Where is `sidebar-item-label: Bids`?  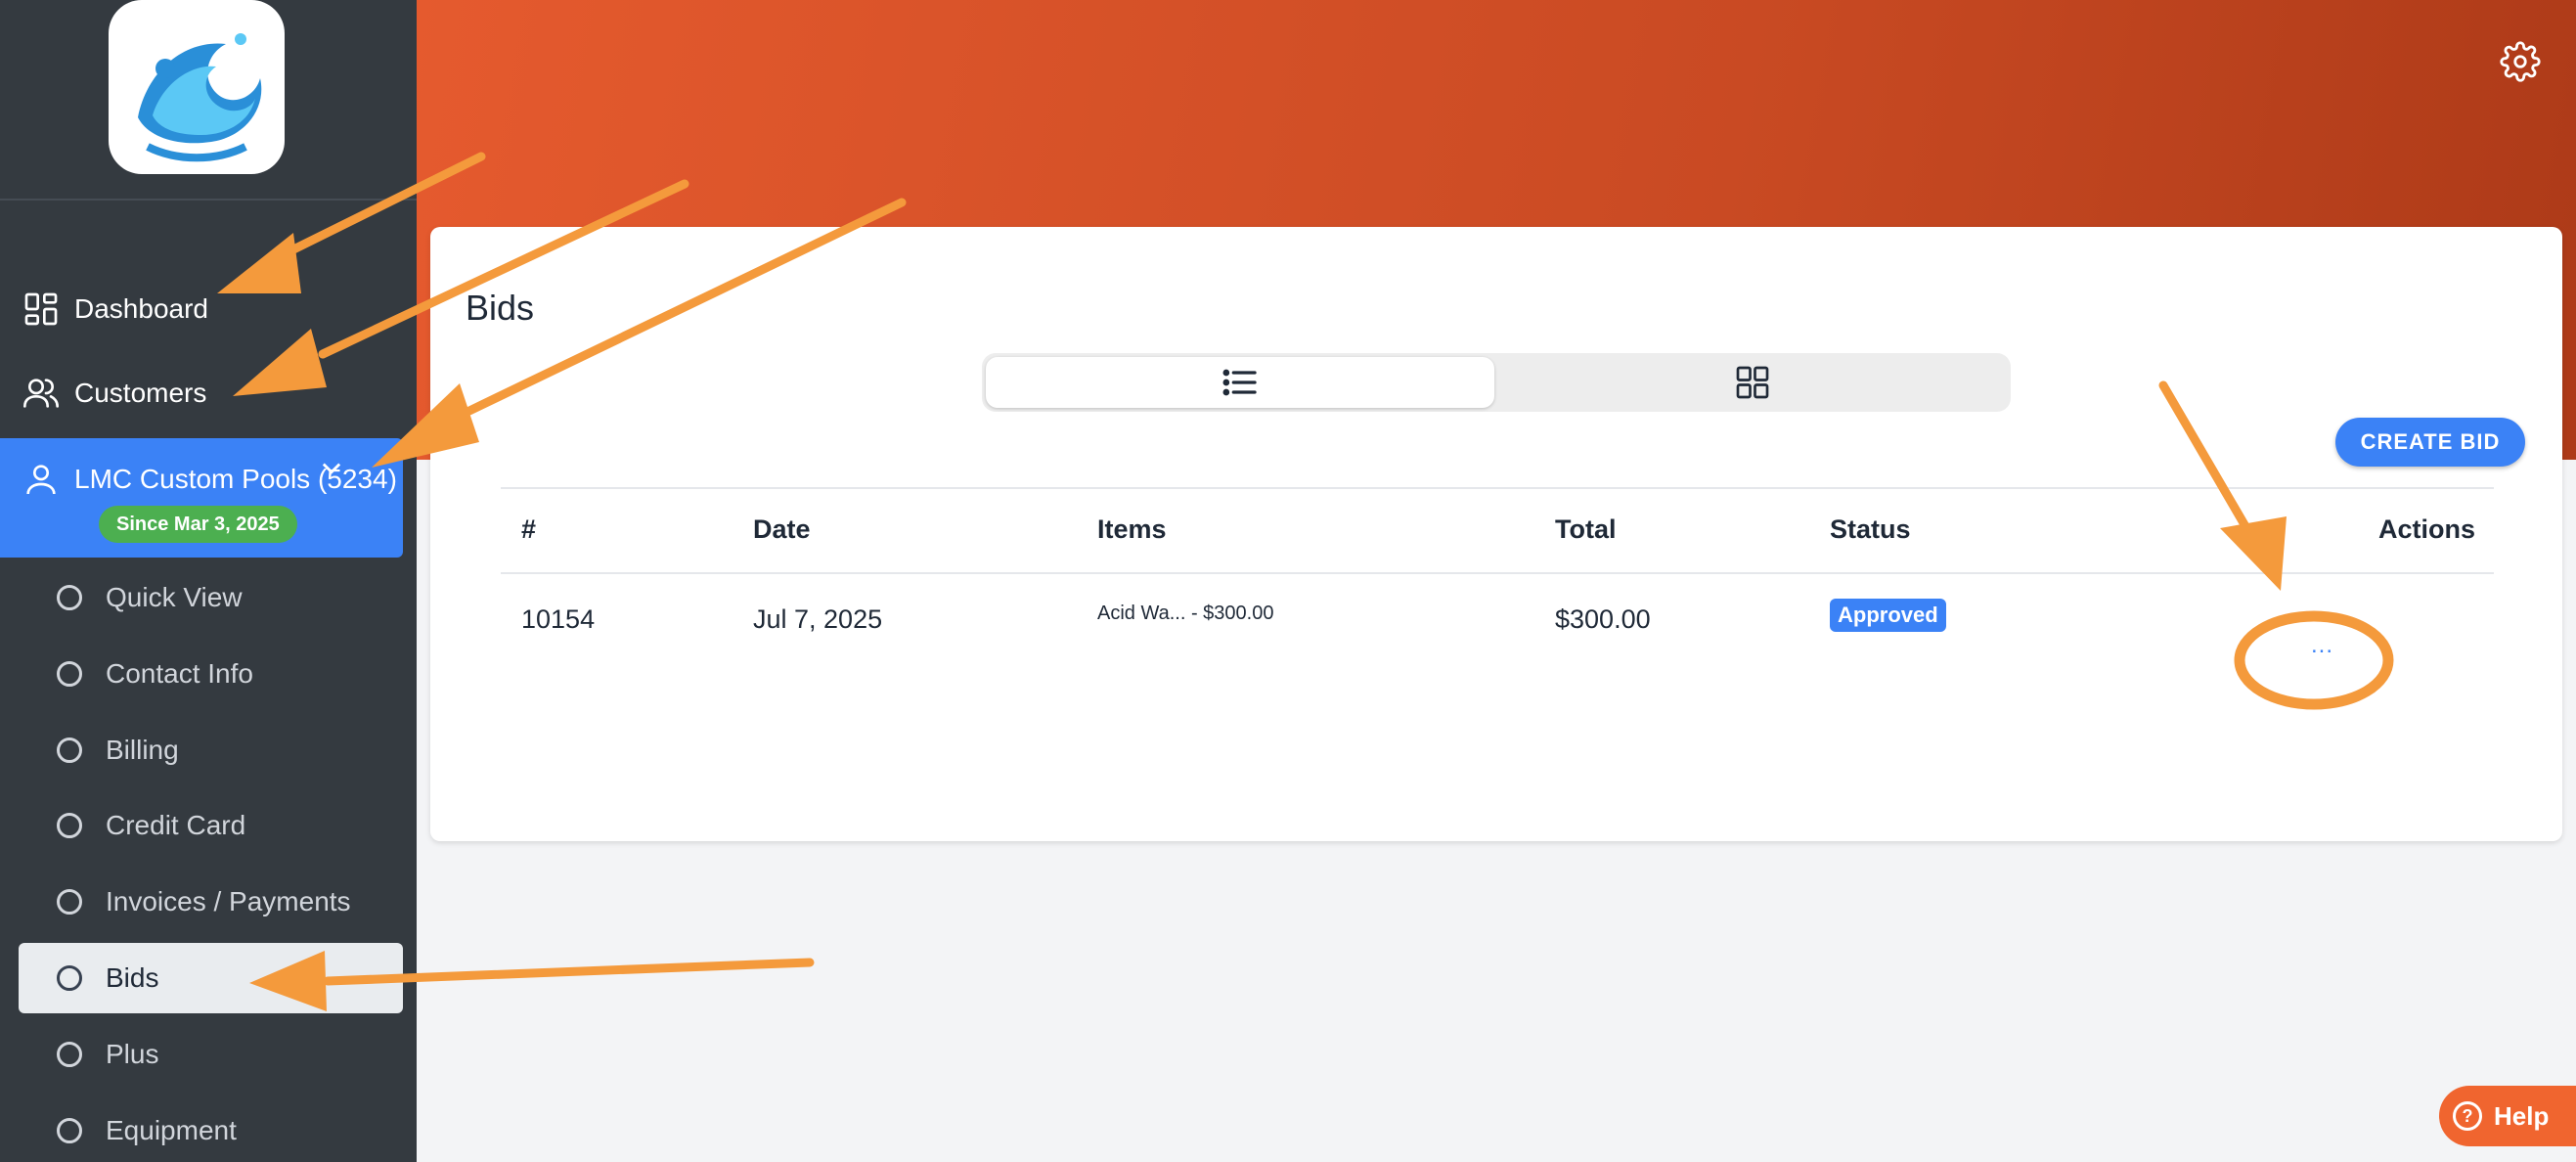
sidebar-item-label: Bids is located at coordinates (132, 977).